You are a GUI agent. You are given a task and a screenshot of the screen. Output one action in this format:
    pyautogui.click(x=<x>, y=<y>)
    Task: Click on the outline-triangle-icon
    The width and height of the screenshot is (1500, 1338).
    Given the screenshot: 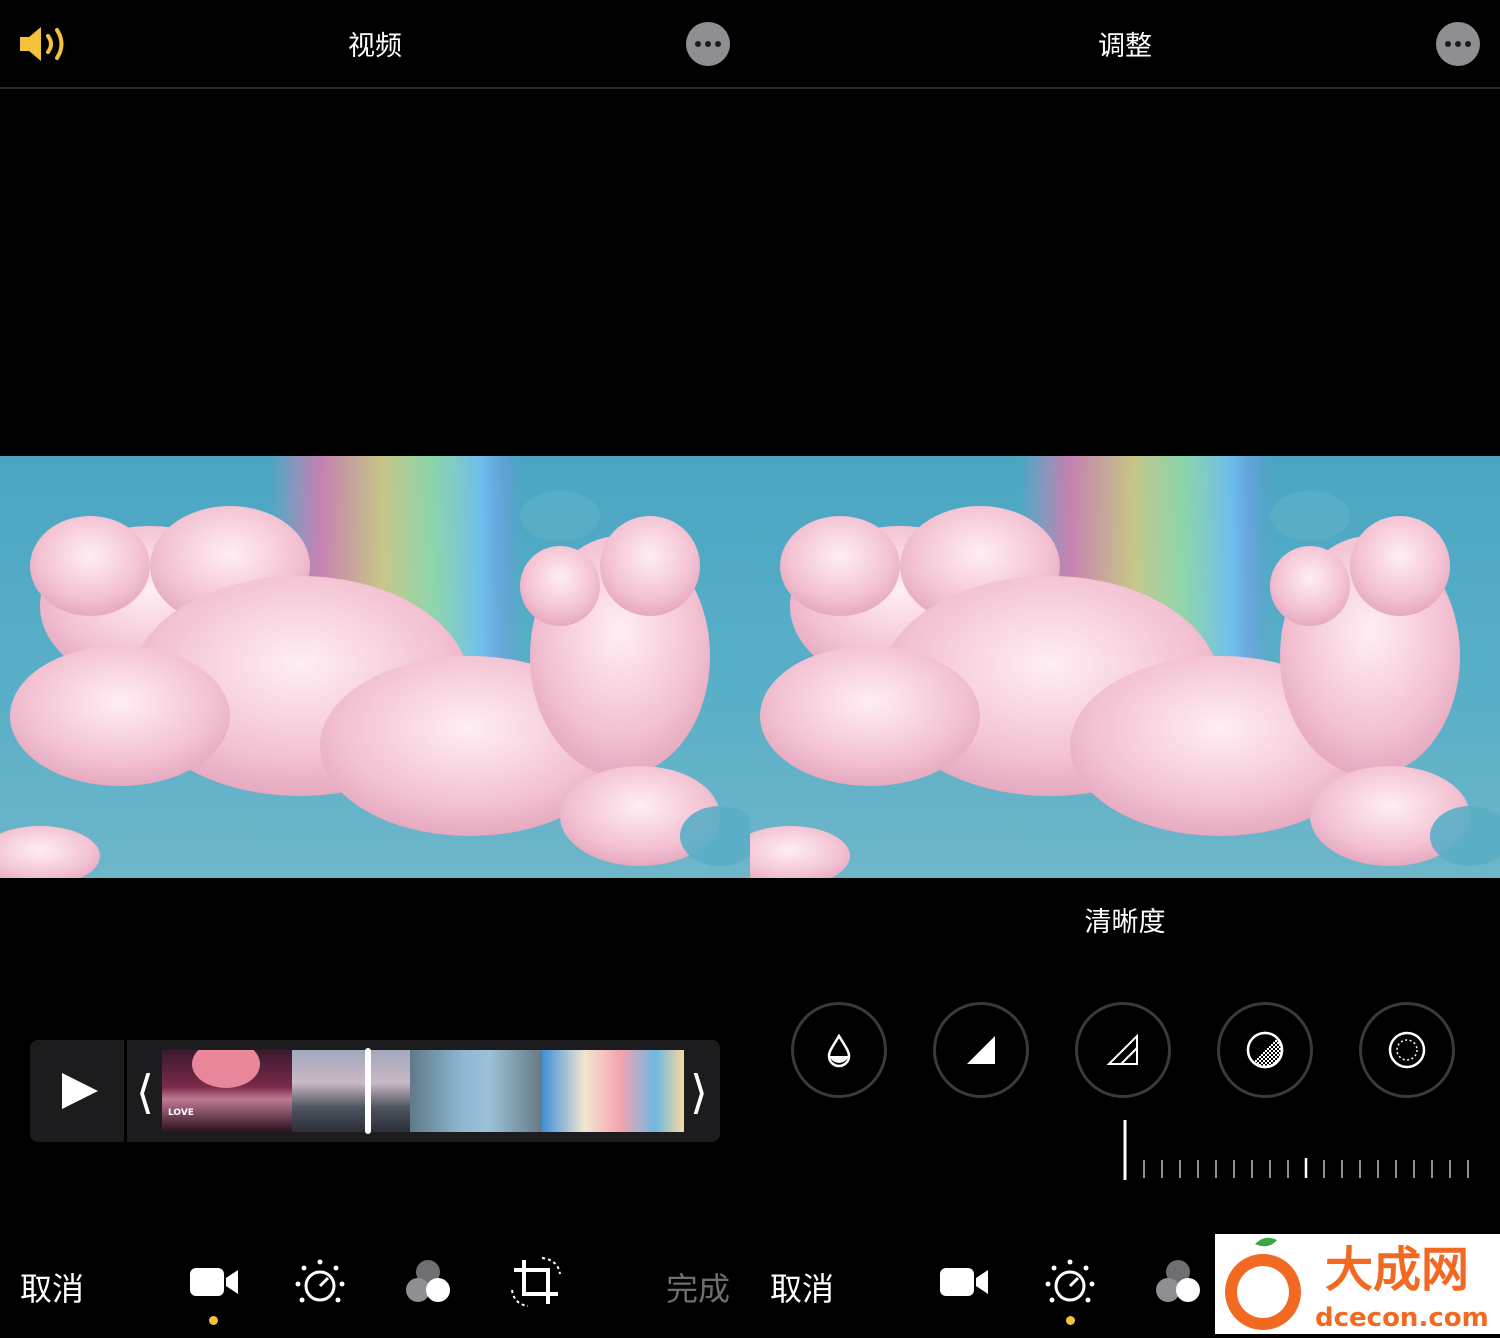 What is the action you would take?
    pyautogui.click(x=1122, y=1049)
    